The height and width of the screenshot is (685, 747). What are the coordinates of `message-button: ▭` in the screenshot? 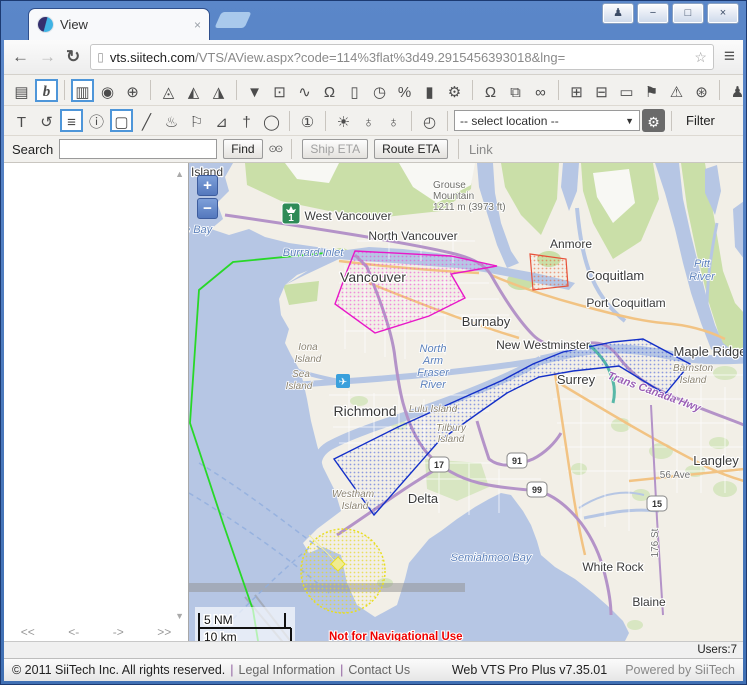 It's located at (626, 90).